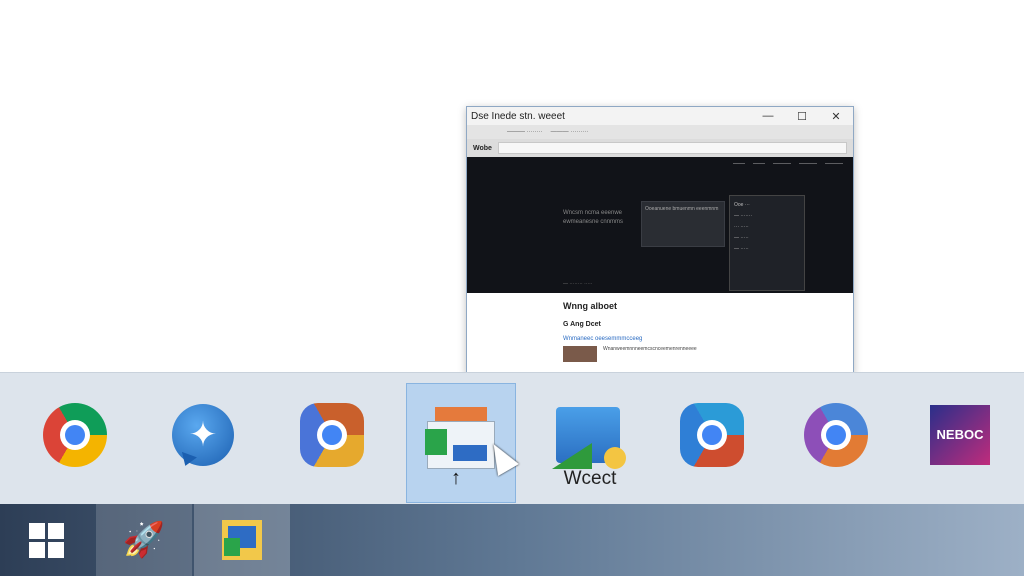 This screenshot has width=1024, height=576. Describe the element at coordinates (683, 224) in the screenshot. I see `preview-card: Ooeanuene bmuenmn eeenmnm` at that location.